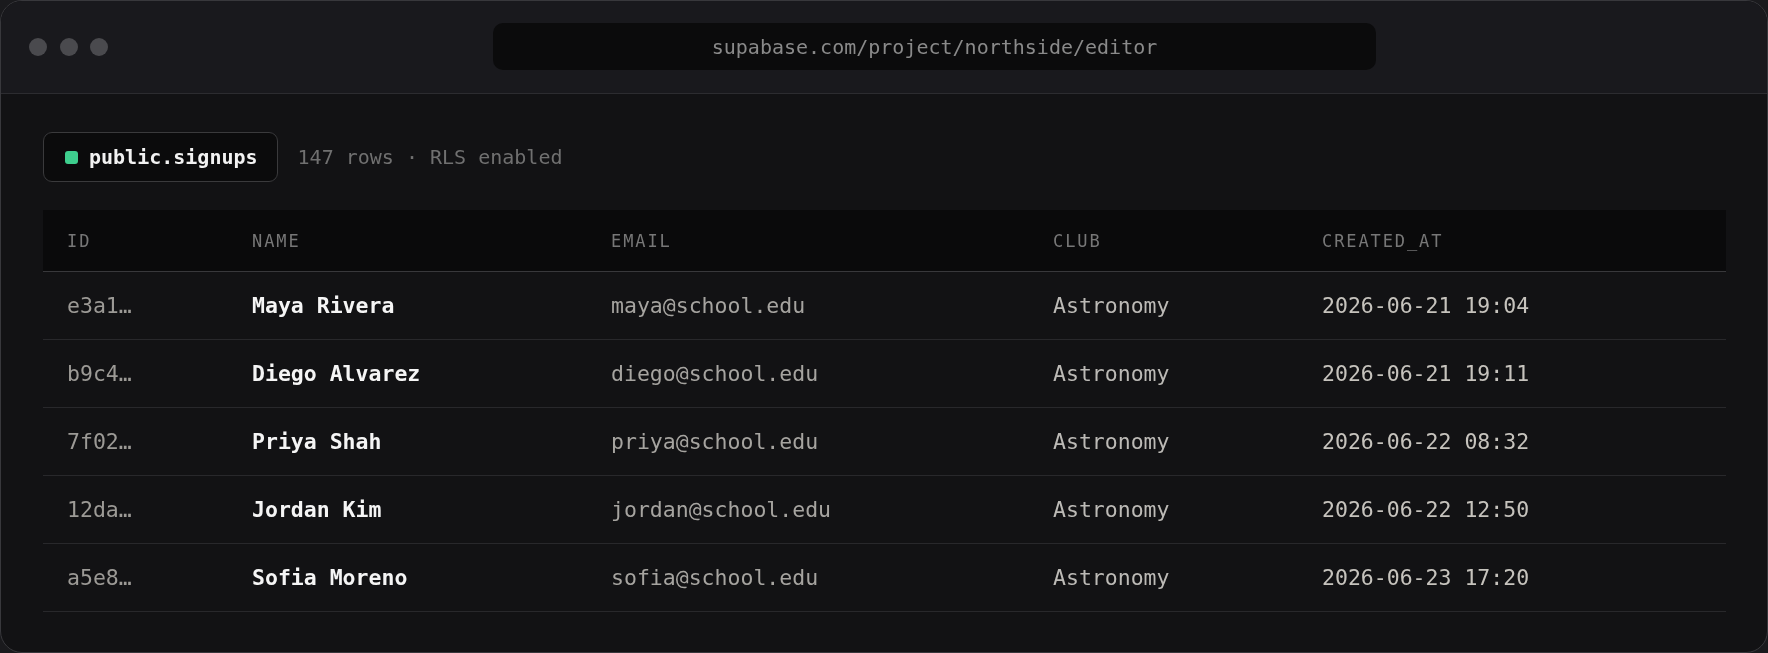  What do you see at coordinates (1426, 509) in the screenshot?
I see `date-cell: 2026-06-22 12:50` at bounding box center [1426, 509].